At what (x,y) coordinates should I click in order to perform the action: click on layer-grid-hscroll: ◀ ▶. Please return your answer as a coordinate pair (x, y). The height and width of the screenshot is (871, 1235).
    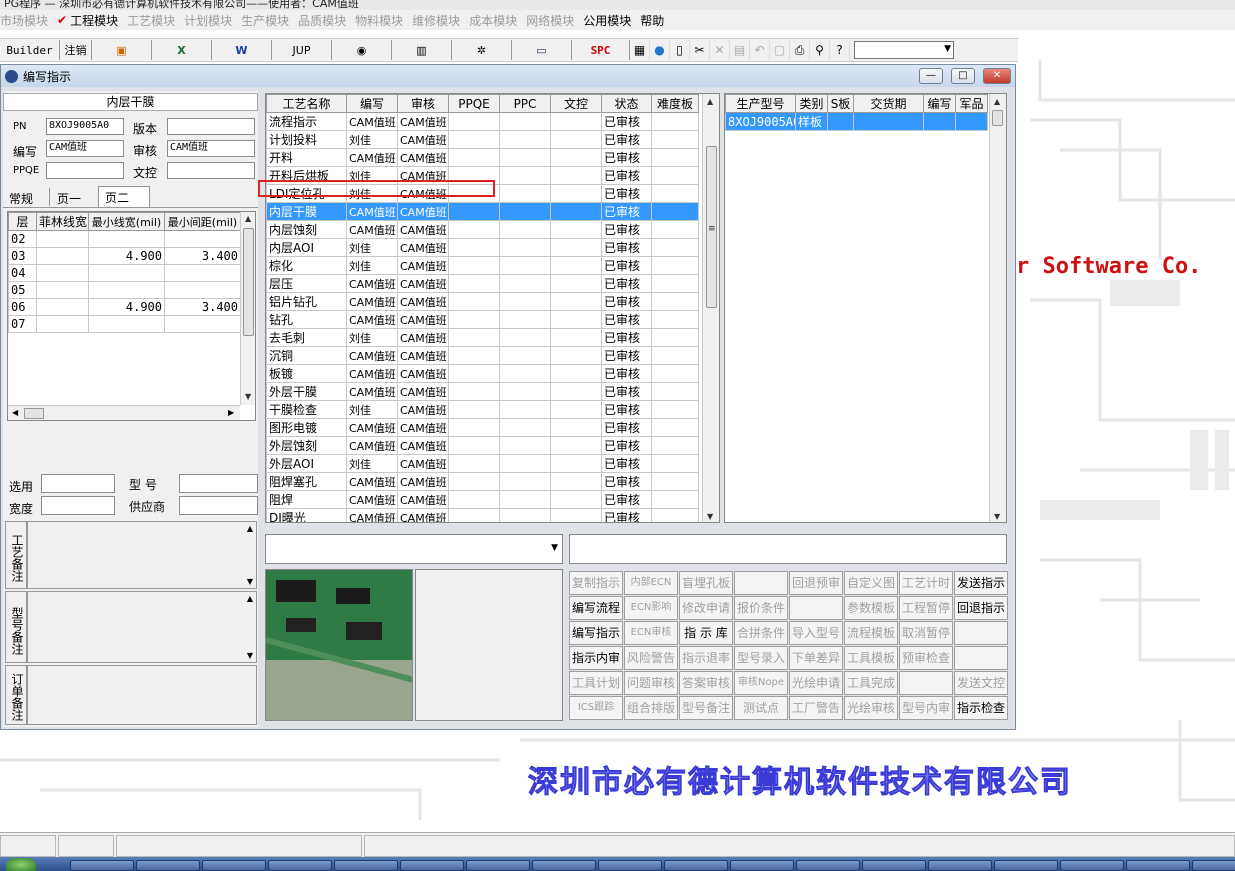
    Looking at the image, I should click on (124, 412).